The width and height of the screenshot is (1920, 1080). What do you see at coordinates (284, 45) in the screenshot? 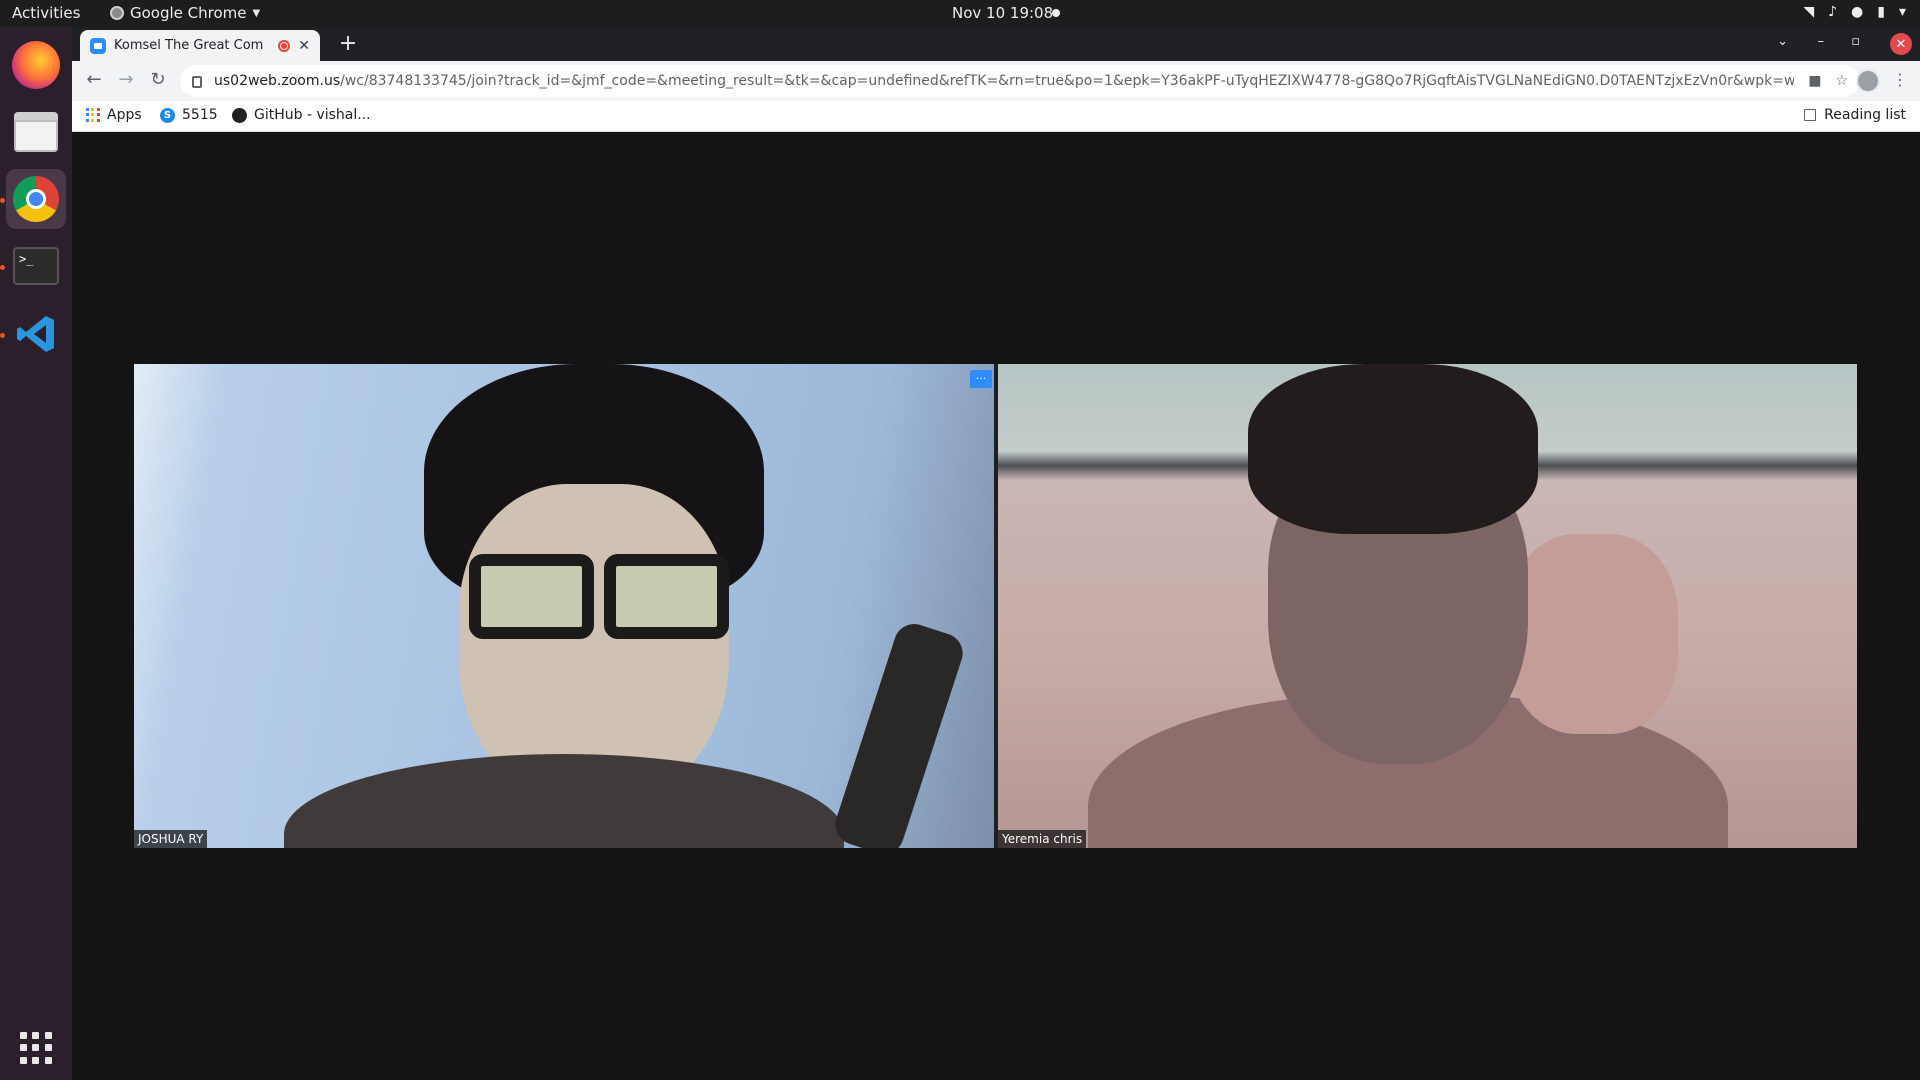
I see `recording-icon` at bounding box center [284, 45].